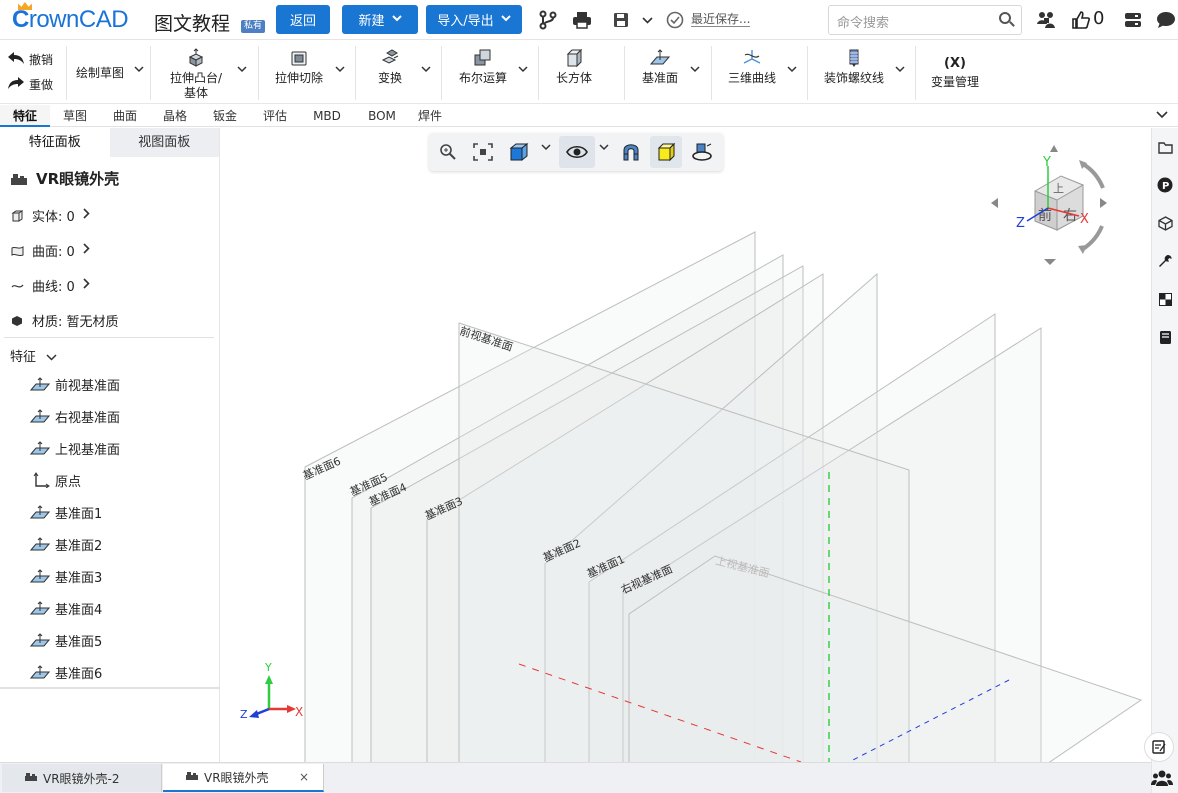  Describe the element at coordinates (303, 19) in the screenshot. I see `back-button: 返回` at that location.